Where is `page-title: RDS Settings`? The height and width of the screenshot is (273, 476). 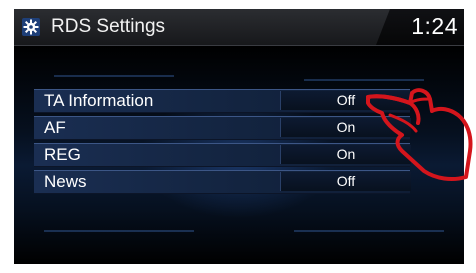 page-title: RDS Settings is located at coordinates (108, 26).